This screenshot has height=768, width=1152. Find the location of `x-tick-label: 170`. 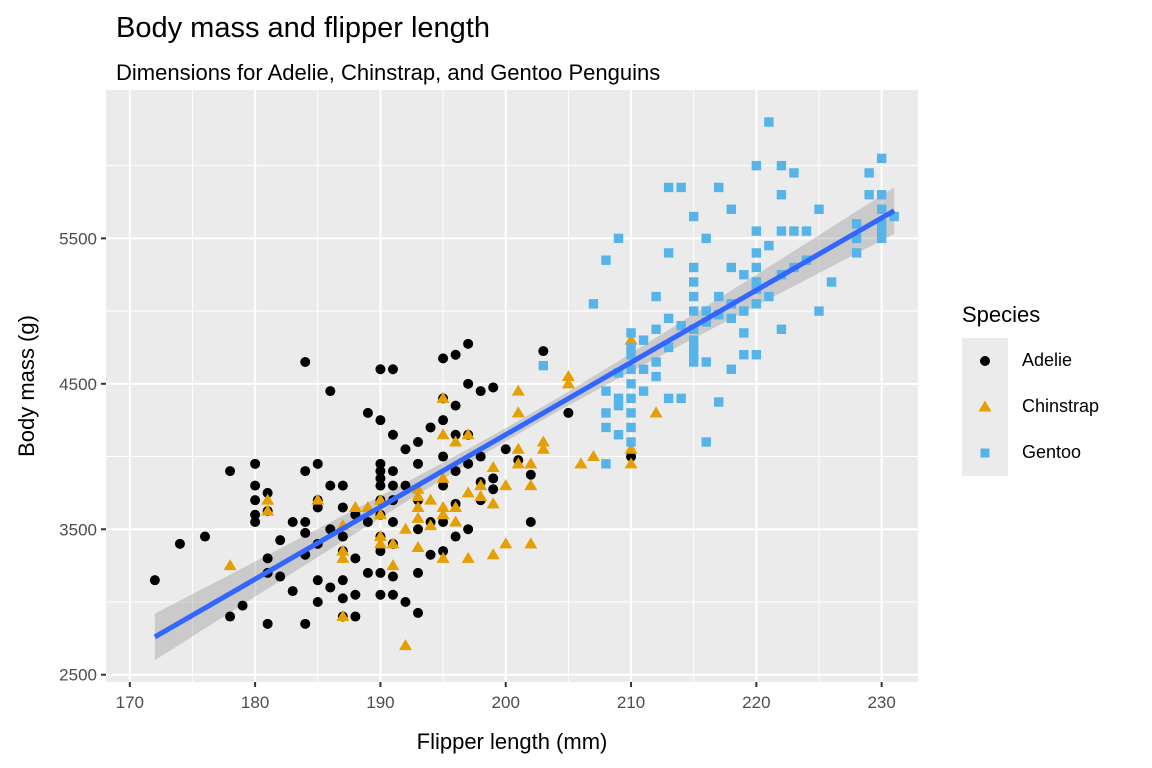

x-tick-label: 170 is located at coordinates (130, 702).